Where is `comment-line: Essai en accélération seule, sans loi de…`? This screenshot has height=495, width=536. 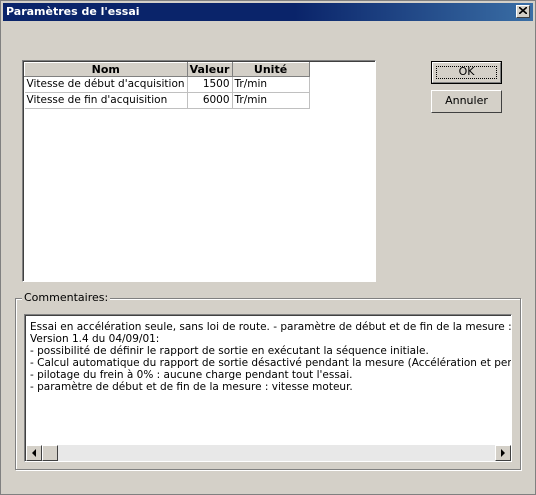
comment-line: Essai en accélération seule, sans loi de… is located at coordinates (271, 327).